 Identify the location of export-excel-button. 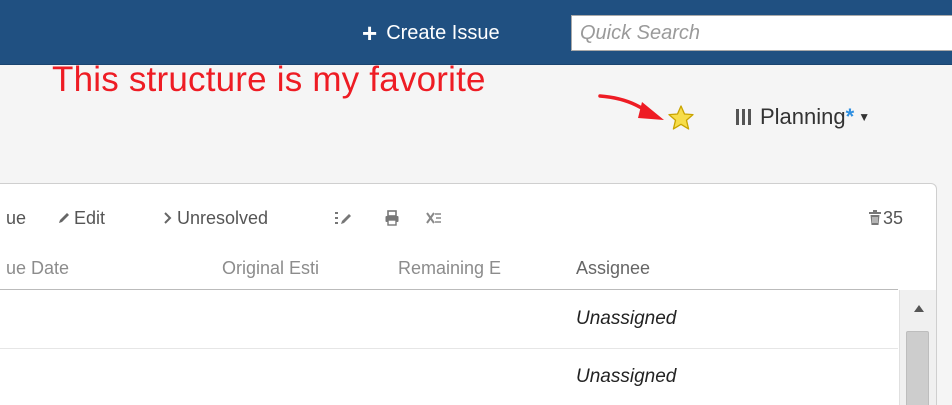
(434, 218).